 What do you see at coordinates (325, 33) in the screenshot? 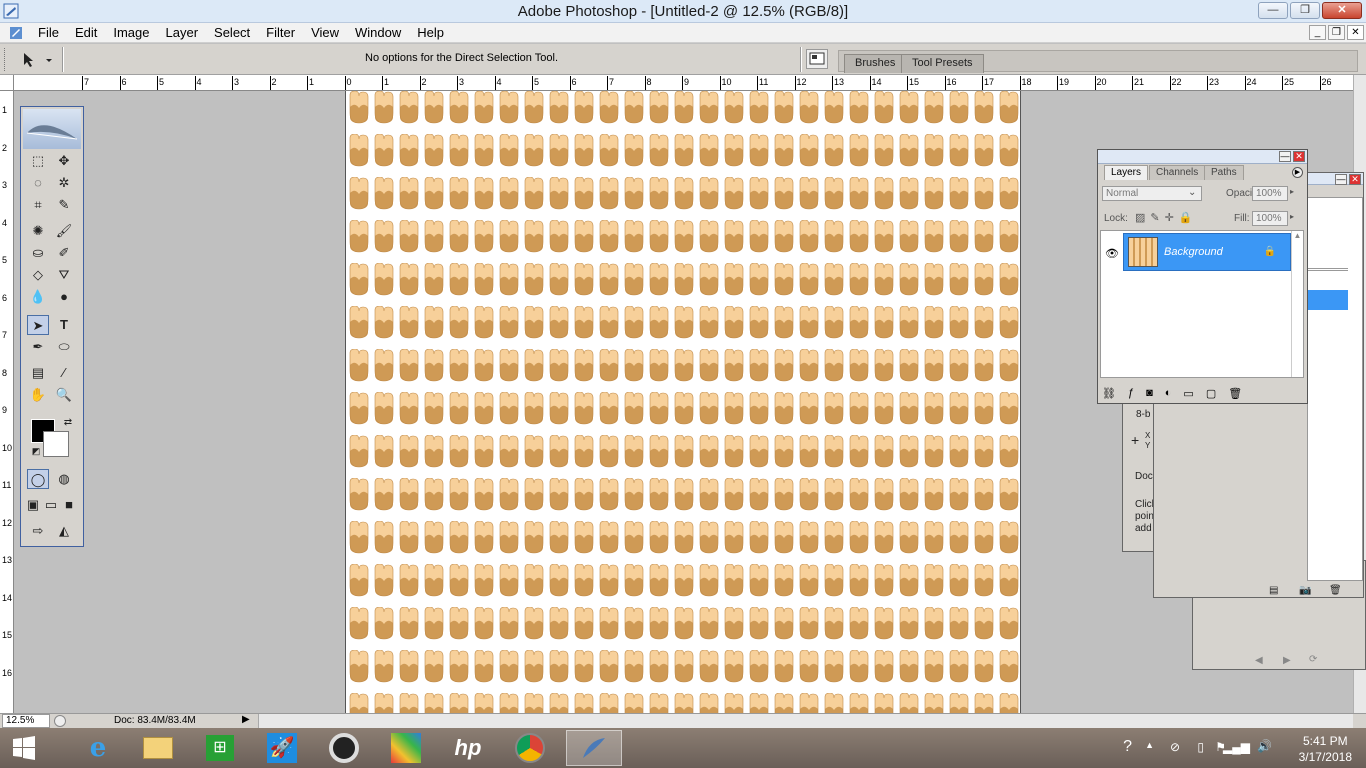
I see `menu-view: View` at bounding box center [325, 33].